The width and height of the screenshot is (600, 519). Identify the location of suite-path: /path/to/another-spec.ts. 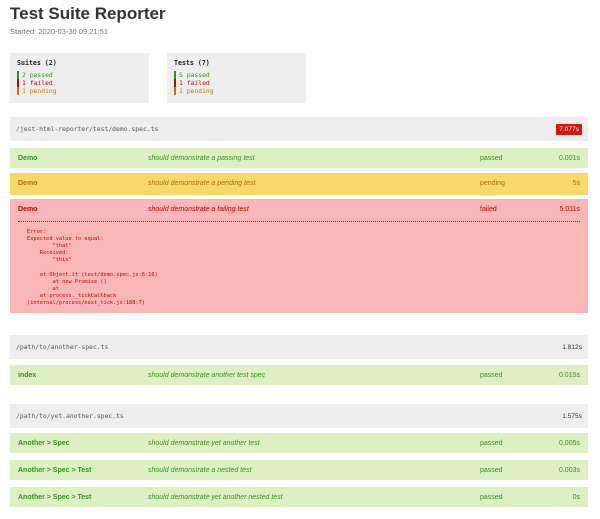
(62, 347).